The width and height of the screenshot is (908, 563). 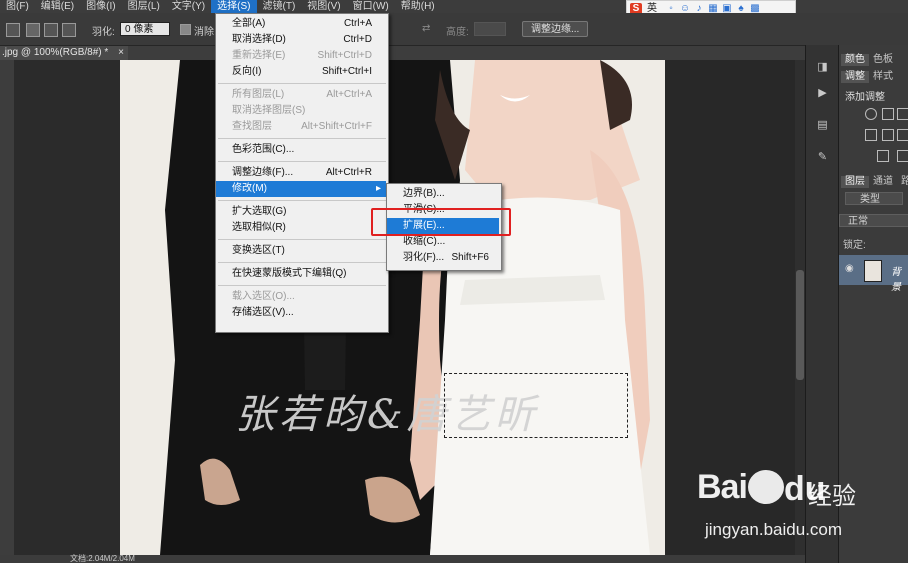 I want to click on menu-1: 编辑(E), so click(x=57, y=6).